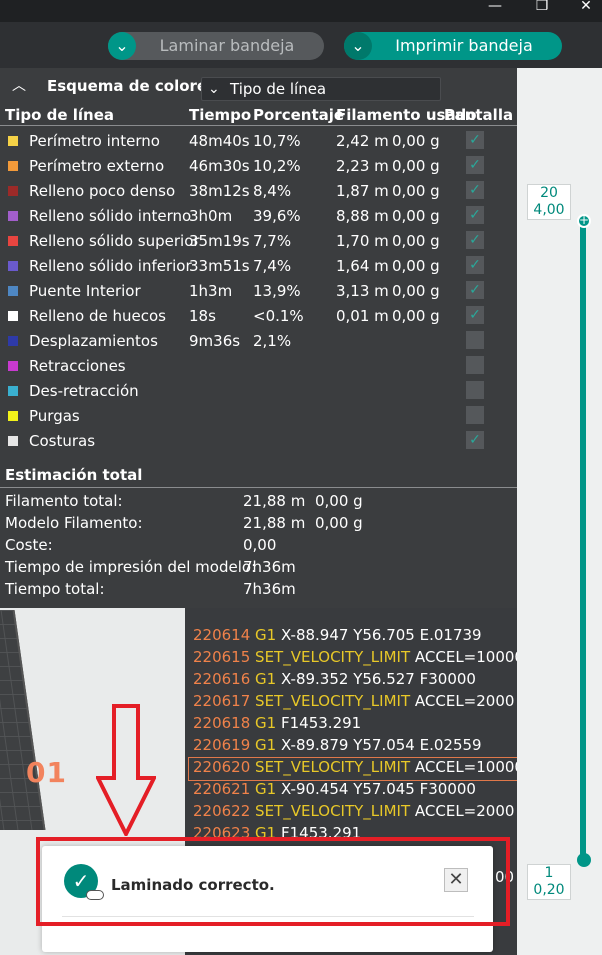 This screenshot has height=955, width=602. Describe the element at coordinates (453, 46) in the screenshot. I see `print-plate-button: ⌄ Imprimir bandeja` at that location.